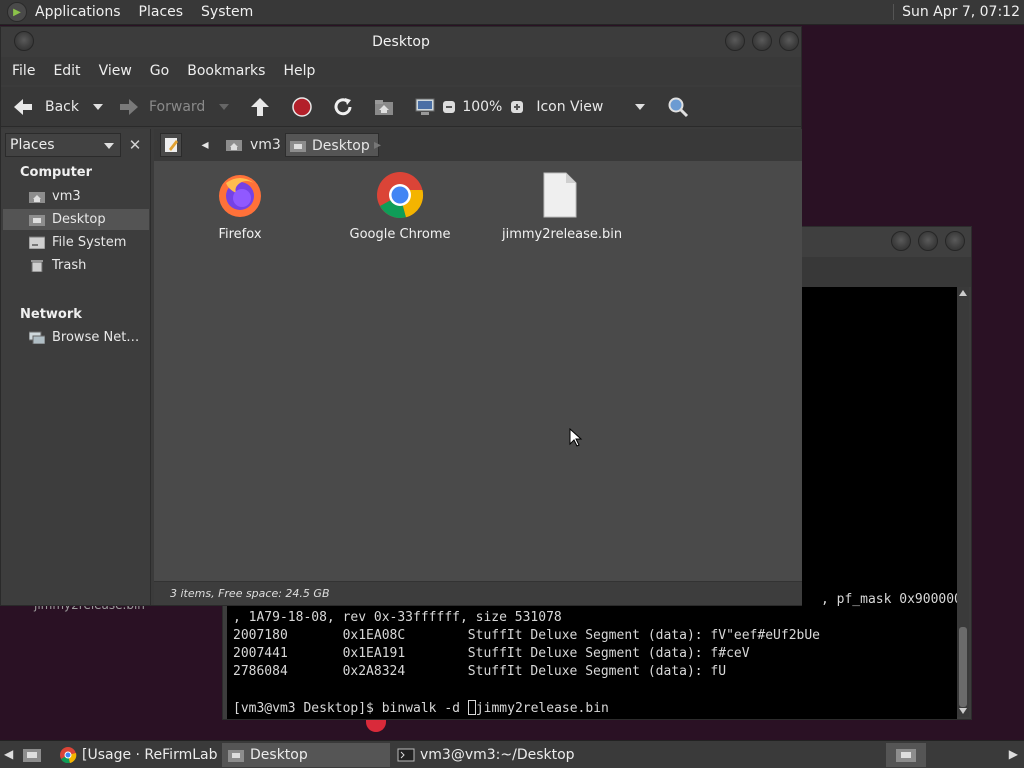 This screenshot has width=1024, height=768. Describe the element at coordinates (161, 12) in the screenshot. I see `top-menu-places: Places` at that location.